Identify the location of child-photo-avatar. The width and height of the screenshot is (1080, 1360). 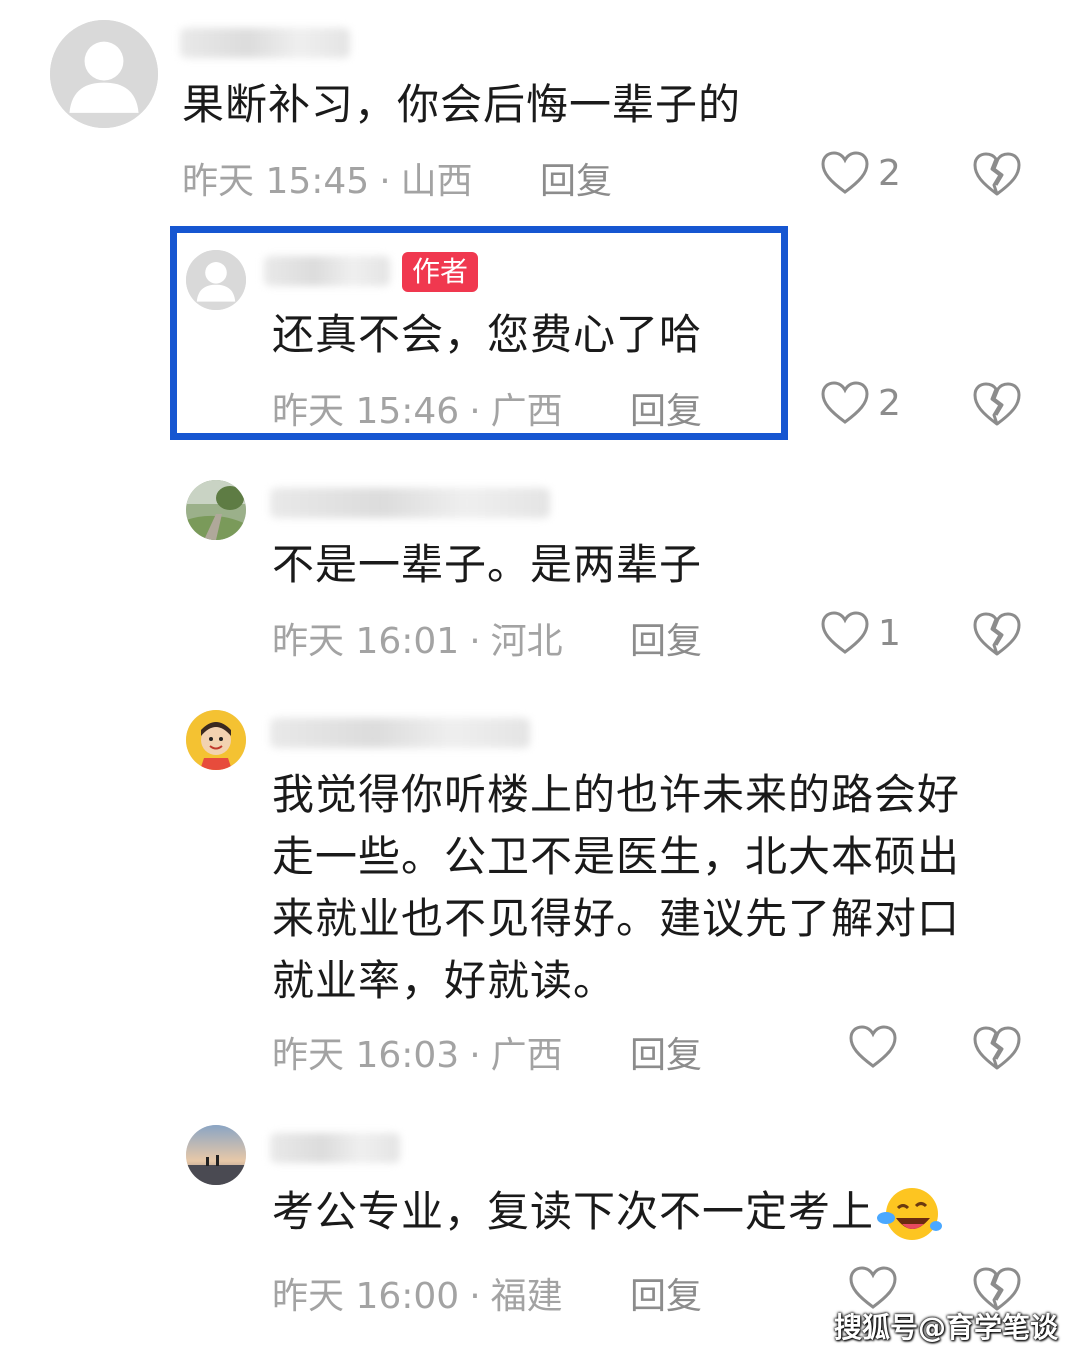
(216, 740).